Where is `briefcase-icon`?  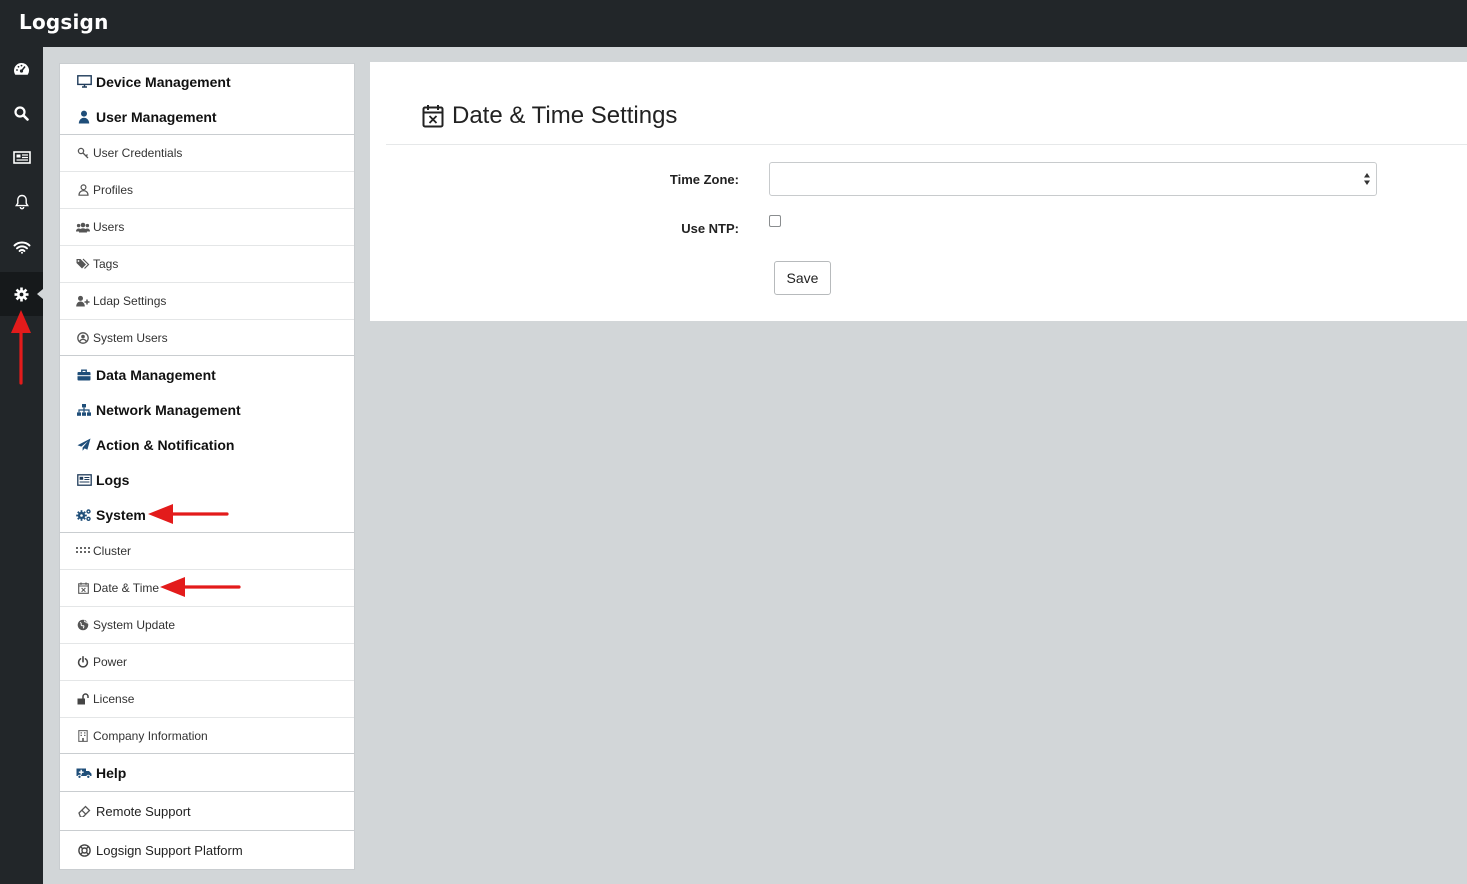
briefcase-icon is located at coordinates (84, 375).